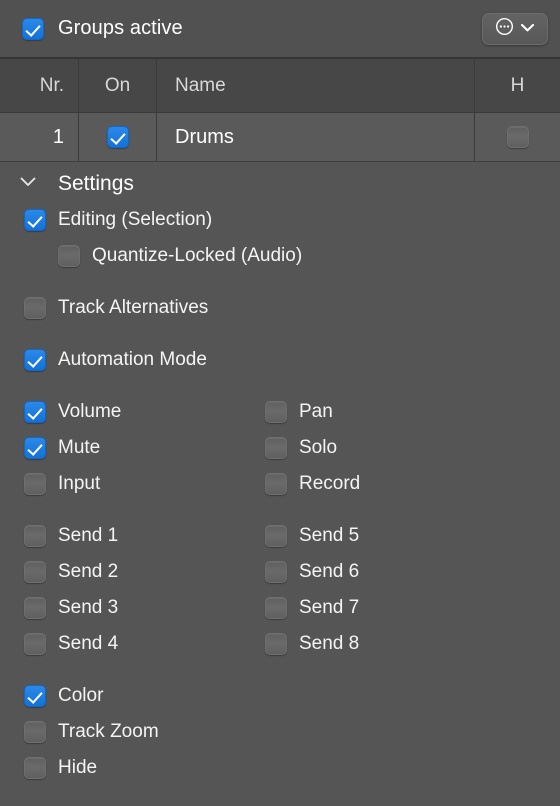 The height and width of the screenshot is (806, 560). I want to click on mute-checkbox, so click(35, 448).